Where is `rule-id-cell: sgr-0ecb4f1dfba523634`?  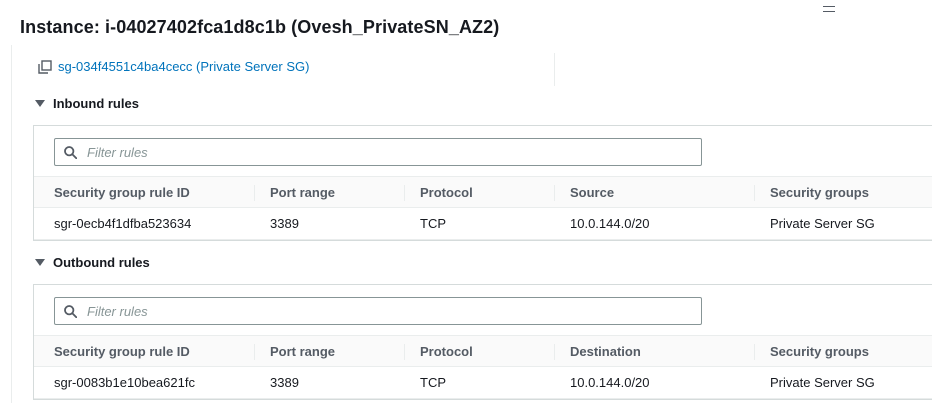
rule-id-cell: sgr-0ecb4f1dfba523634 is located at coordinates (123, 223).